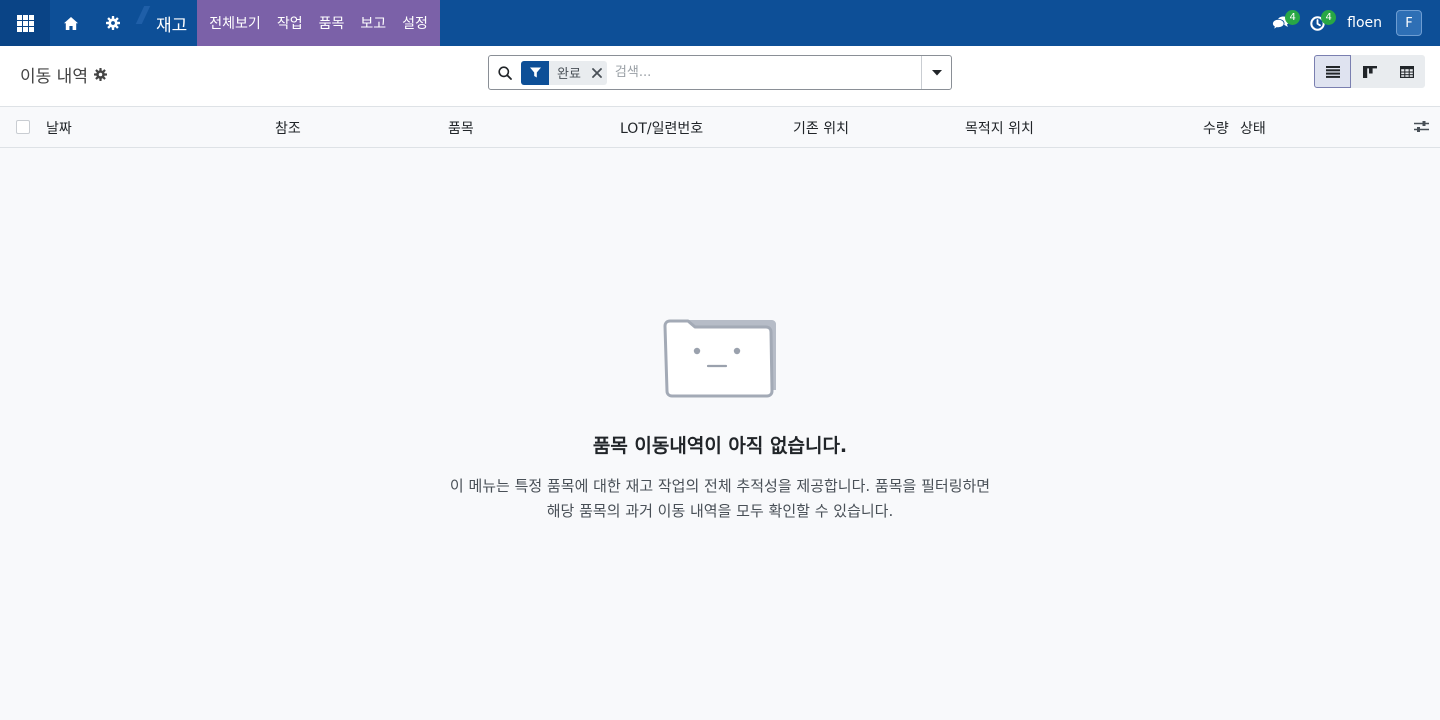  I want to click on top-navbar: 재고 전체보기 작업 품목 보고 설정 4 4 floen F, so click(720, 23).